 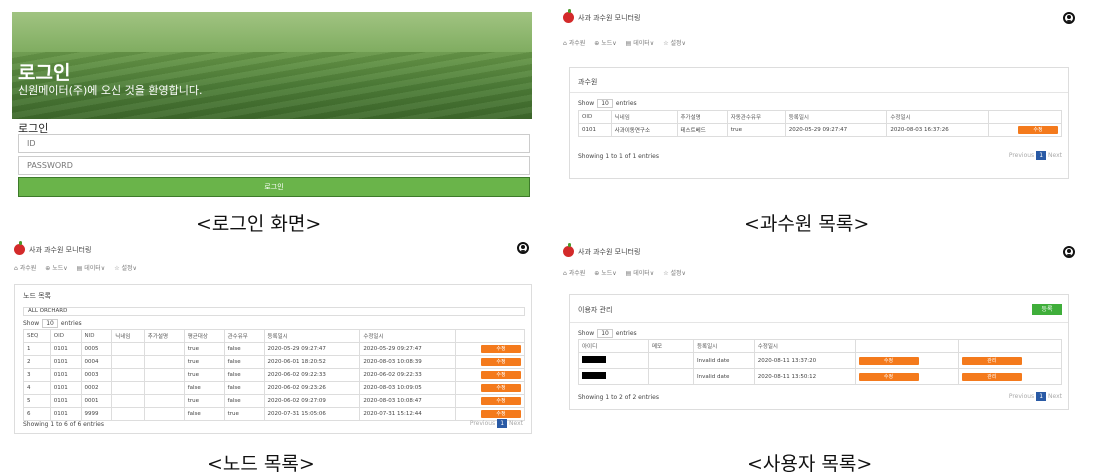 I want to click on id-input, so click(x=274, y=143).